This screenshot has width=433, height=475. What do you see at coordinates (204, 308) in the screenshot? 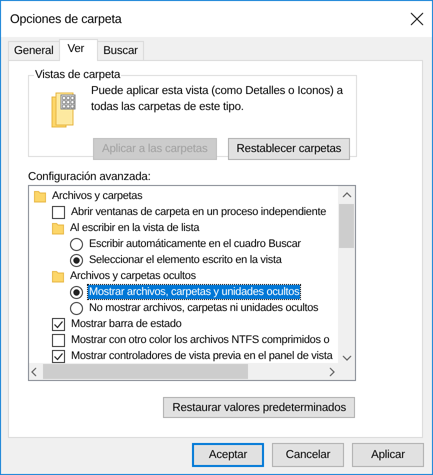
I see `option-label: No mostrar archivos, carpetas ni unidades ocultos` at bounding box center [204, 308].